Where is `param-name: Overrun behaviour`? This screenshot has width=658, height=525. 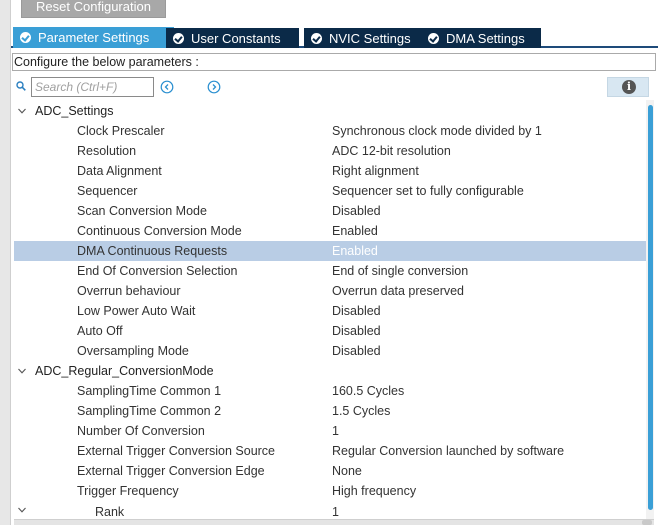 param-name: Overrun behaviour is located at coordinates (129, 291).